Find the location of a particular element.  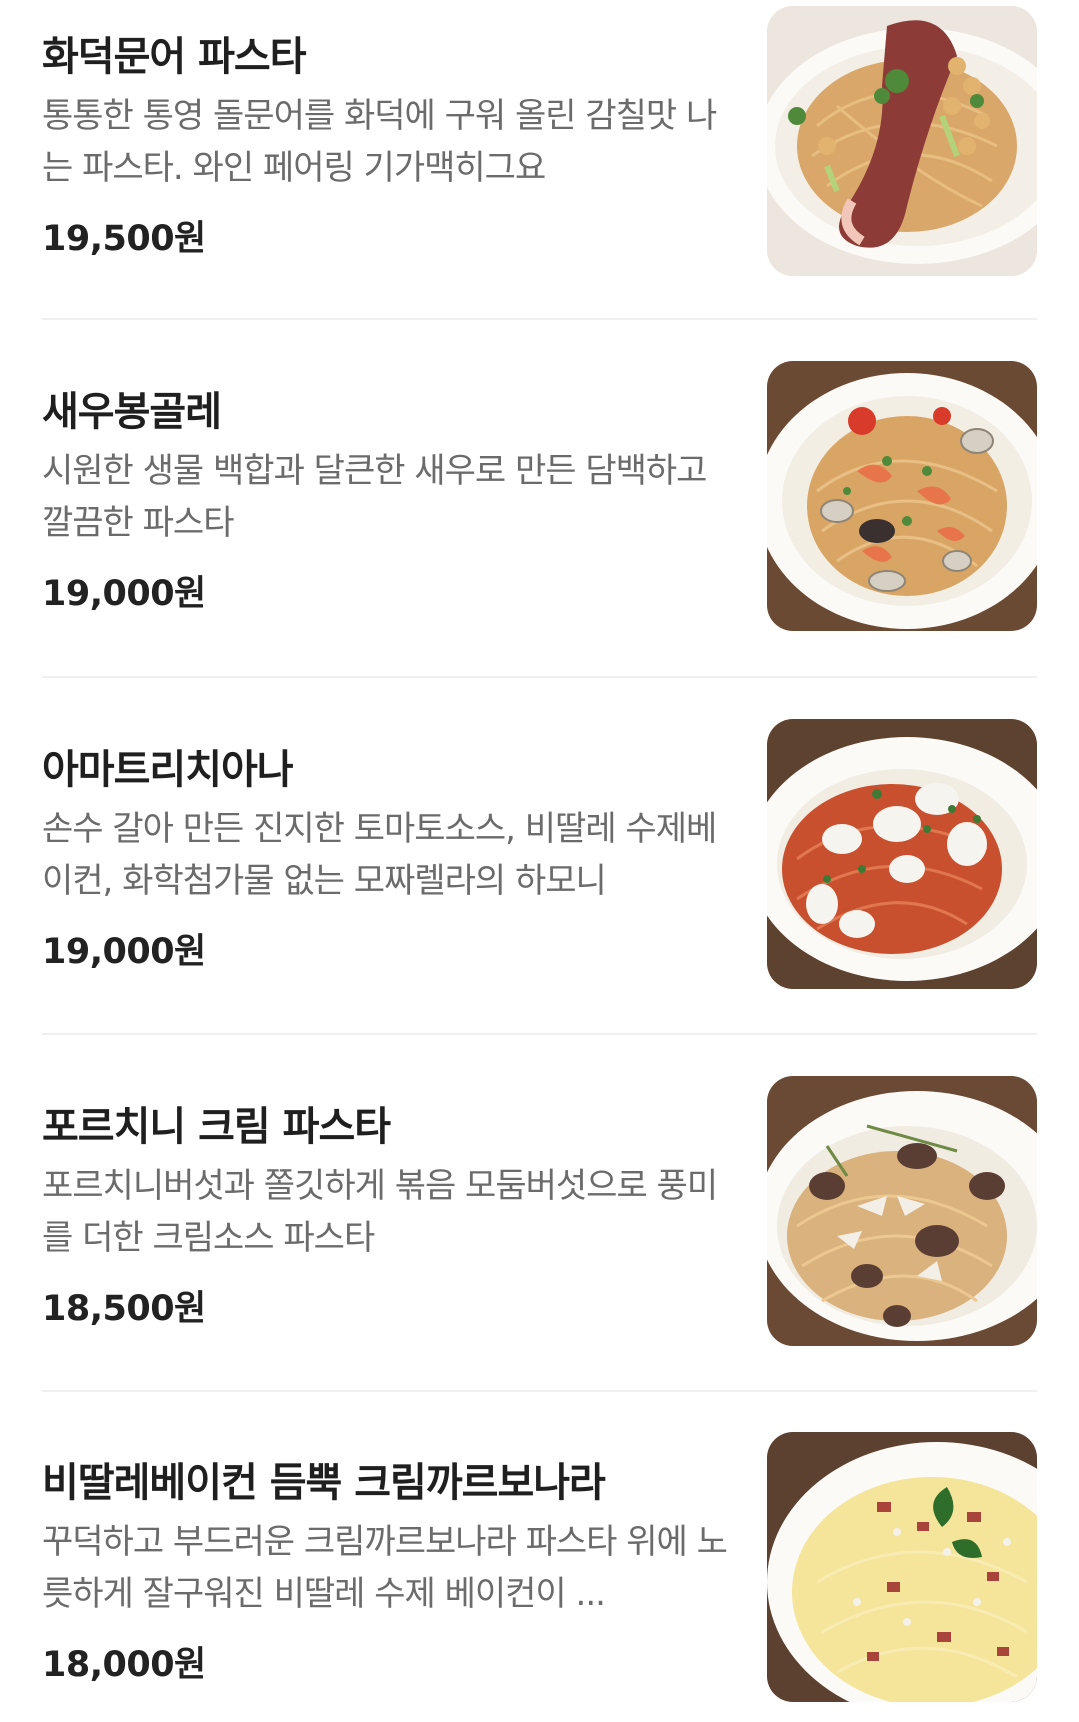

carbonara-photo is located at coordinates (902, 1567).